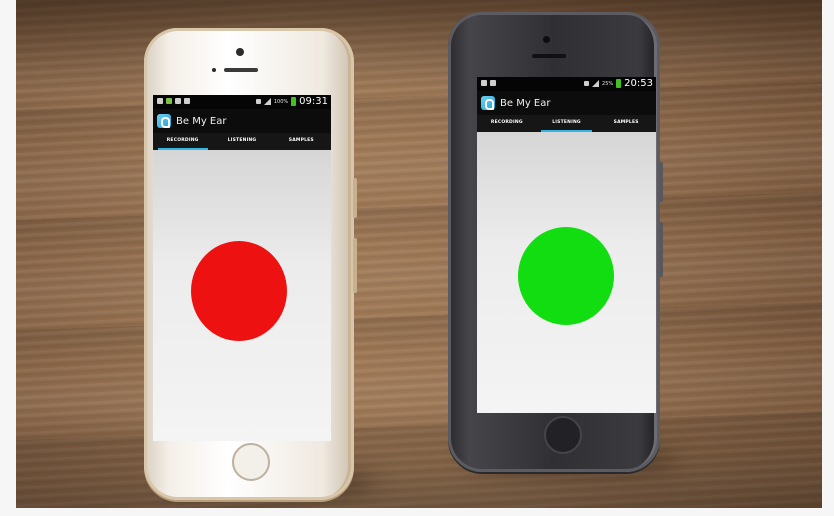 Image resolution: width=834 pixels, height=516 pixels. Describe the element at coordinates (549, 56) in the screenshot. I see `right-phone-earpiece` at that location.